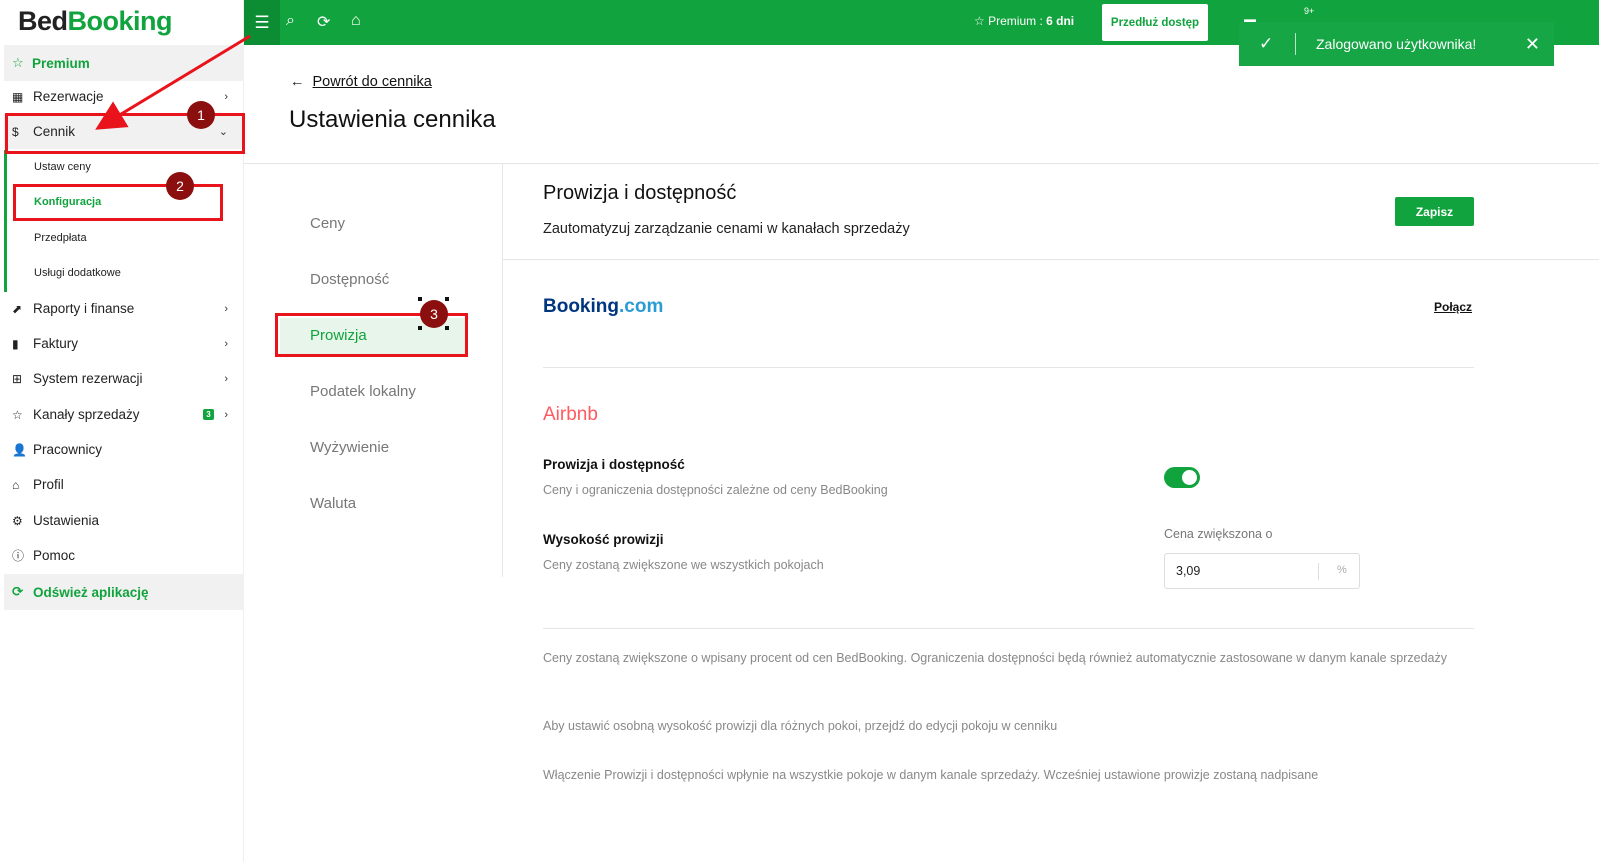  What do you see at coordinates (434, 314) in the screenshot?
I see `annotation-step-3: 3` at bounding box center [434, 314].